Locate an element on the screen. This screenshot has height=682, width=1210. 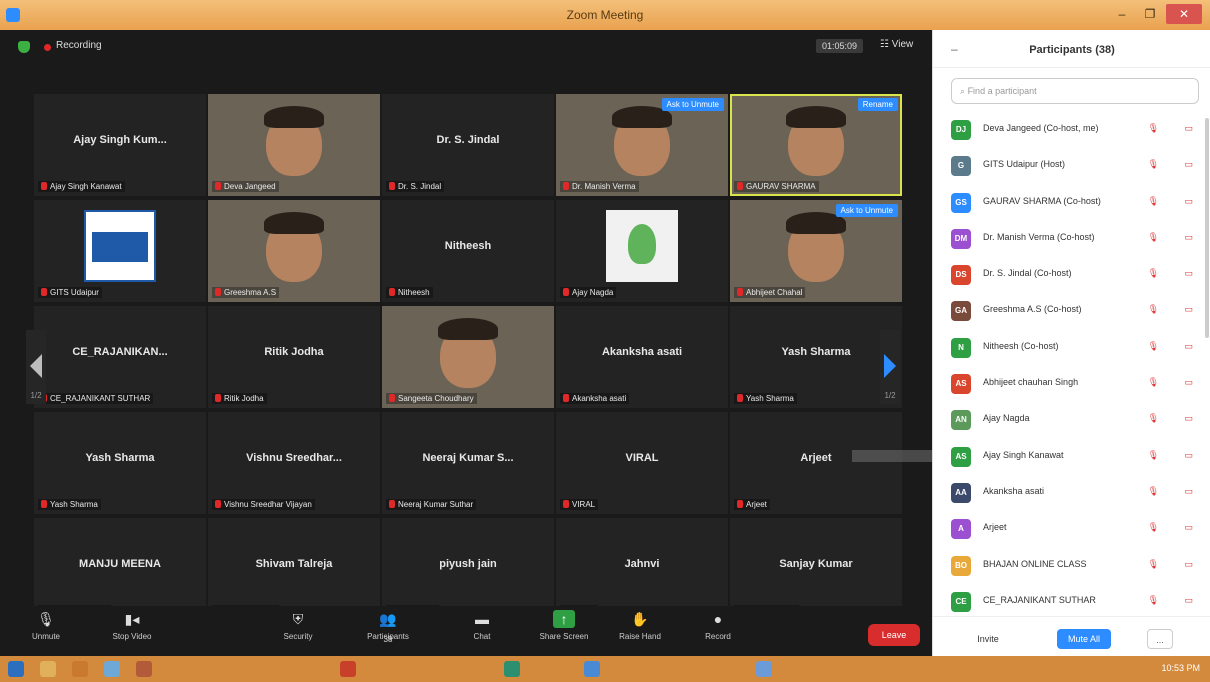
share-screen-button: ↑ Share Screen is located at coordinates (564, 625).